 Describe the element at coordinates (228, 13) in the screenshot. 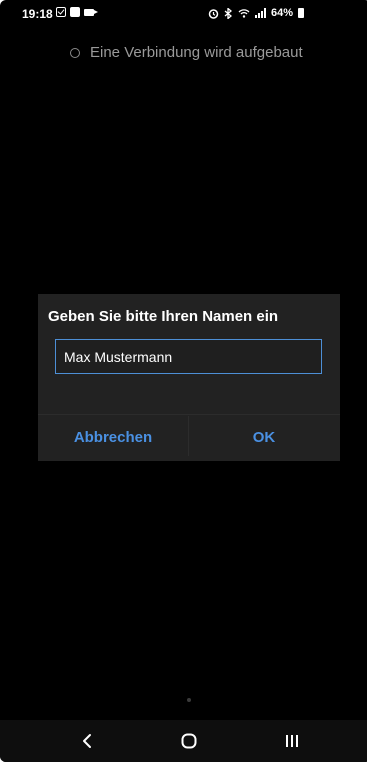

I see `bluetooth-icon` at that location.